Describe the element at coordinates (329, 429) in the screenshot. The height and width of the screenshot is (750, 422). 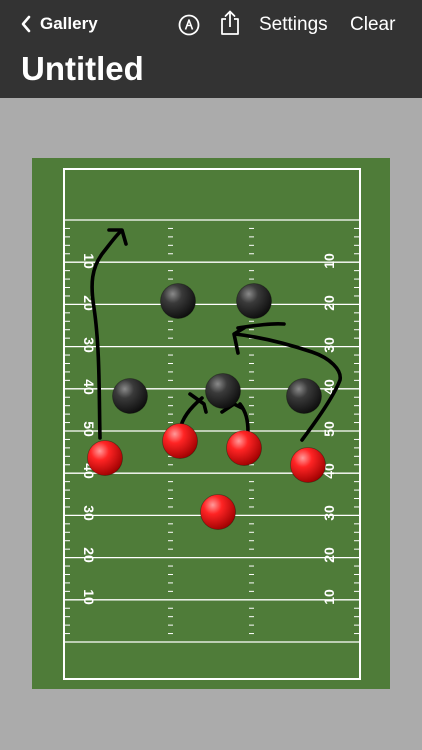
I see `yard-number-right: 50` at that location.